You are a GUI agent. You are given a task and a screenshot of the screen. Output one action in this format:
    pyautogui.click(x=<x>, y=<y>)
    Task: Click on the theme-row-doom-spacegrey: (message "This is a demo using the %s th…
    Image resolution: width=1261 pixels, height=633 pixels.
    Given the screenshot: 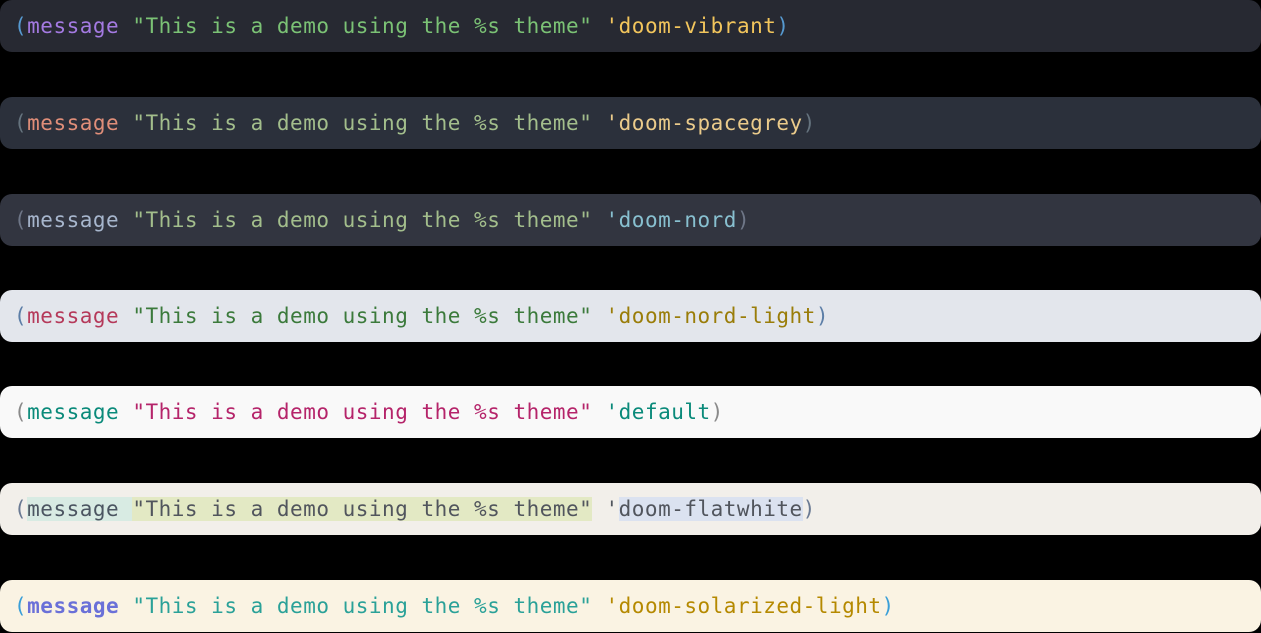 What is the action you would take?
    pyautogui.click(x=630, y=123)
    